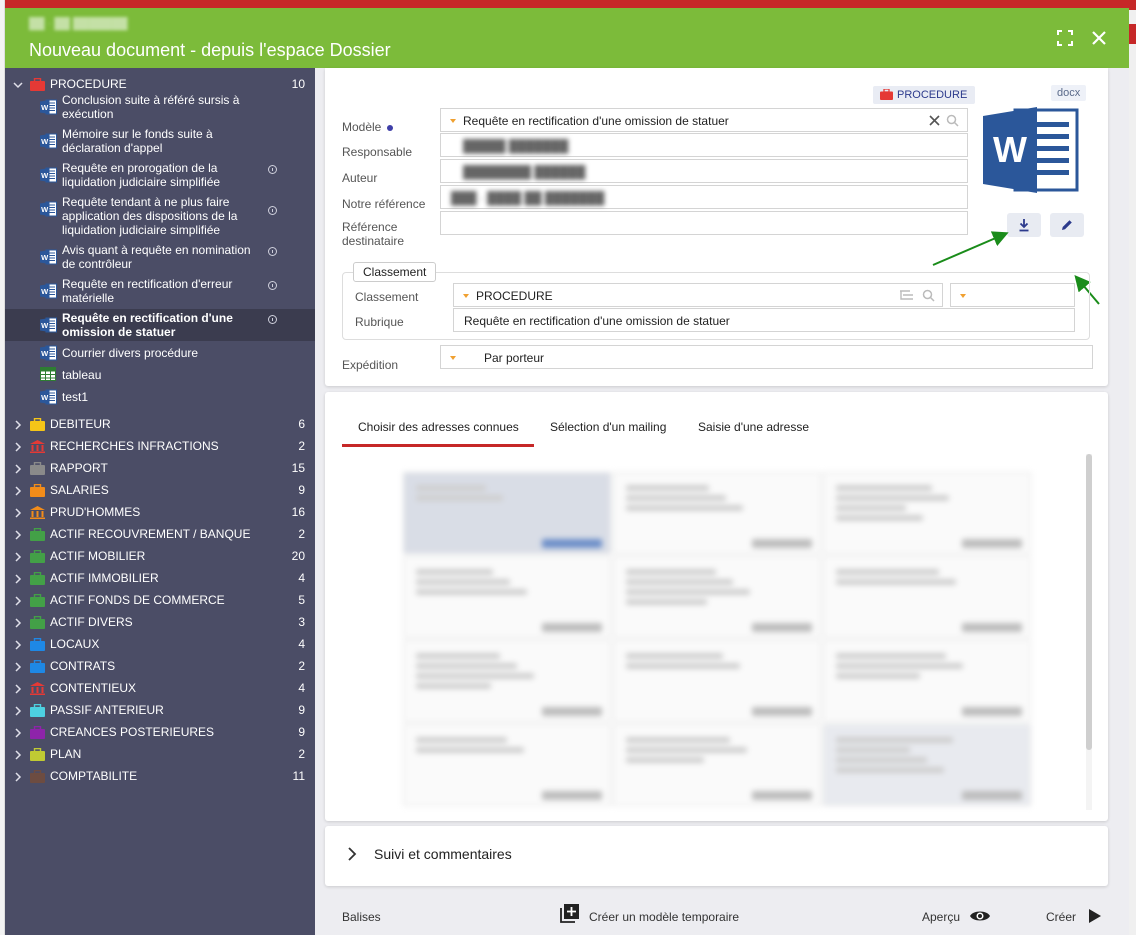 Image resolution: width=1136 pixels, height=935 pixels. I want to click on folder-item: ACTIF FONDS DE COMMERCE 5, so click(160, 600).